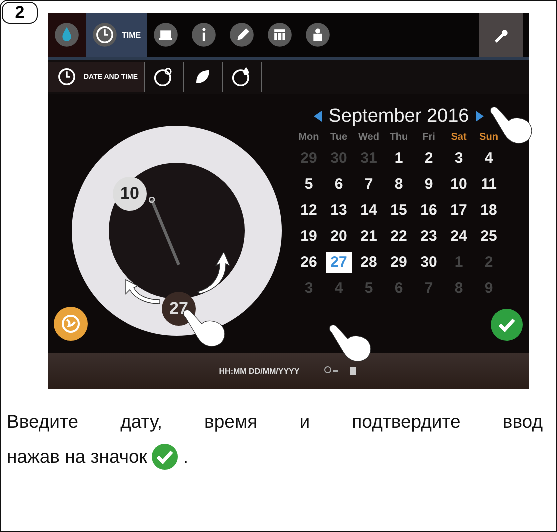 This screenshot has width=557, height=532. What do you see at coordinates (166, 35) in the screenshot?
I see `monitor-icon` at bounding box center [166, 35].